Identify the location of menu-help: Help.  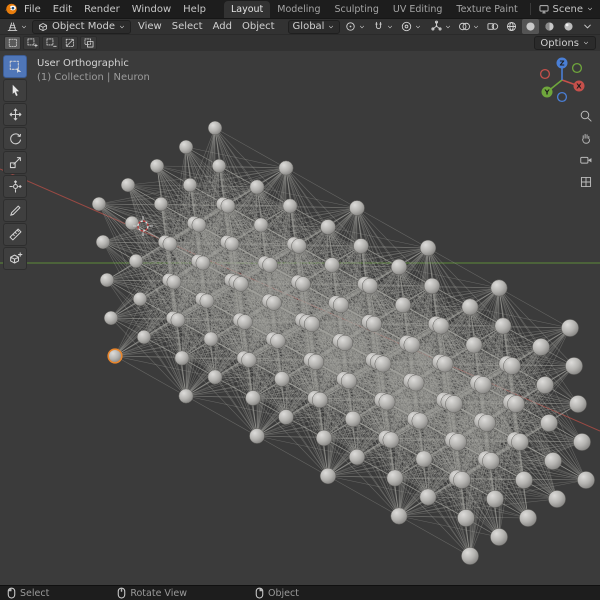
(194, 9).